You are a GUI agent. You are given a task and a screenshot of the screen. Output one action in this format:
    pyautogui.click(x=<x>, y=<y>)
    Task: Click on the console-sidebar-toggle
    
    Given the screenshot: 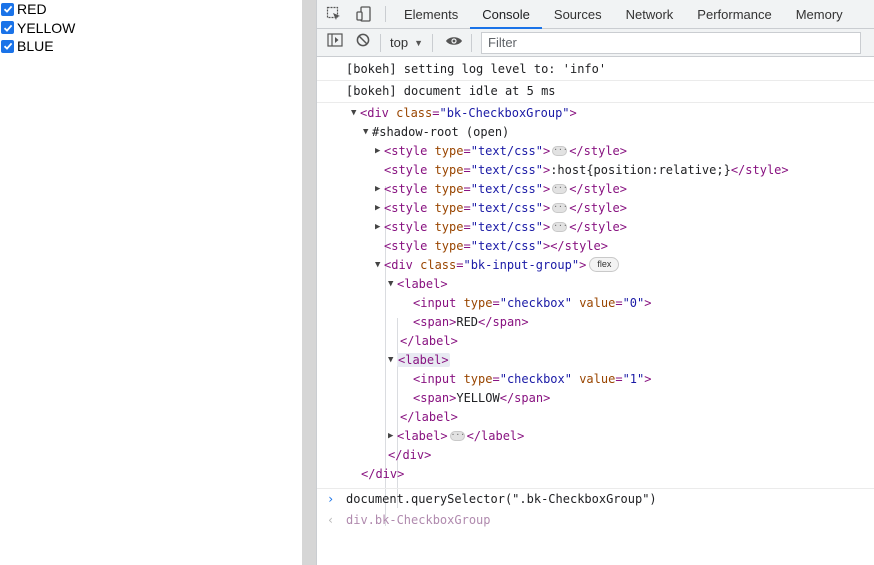 What is the action you would take?
    pyautogui.click(x=335, y=43)
    